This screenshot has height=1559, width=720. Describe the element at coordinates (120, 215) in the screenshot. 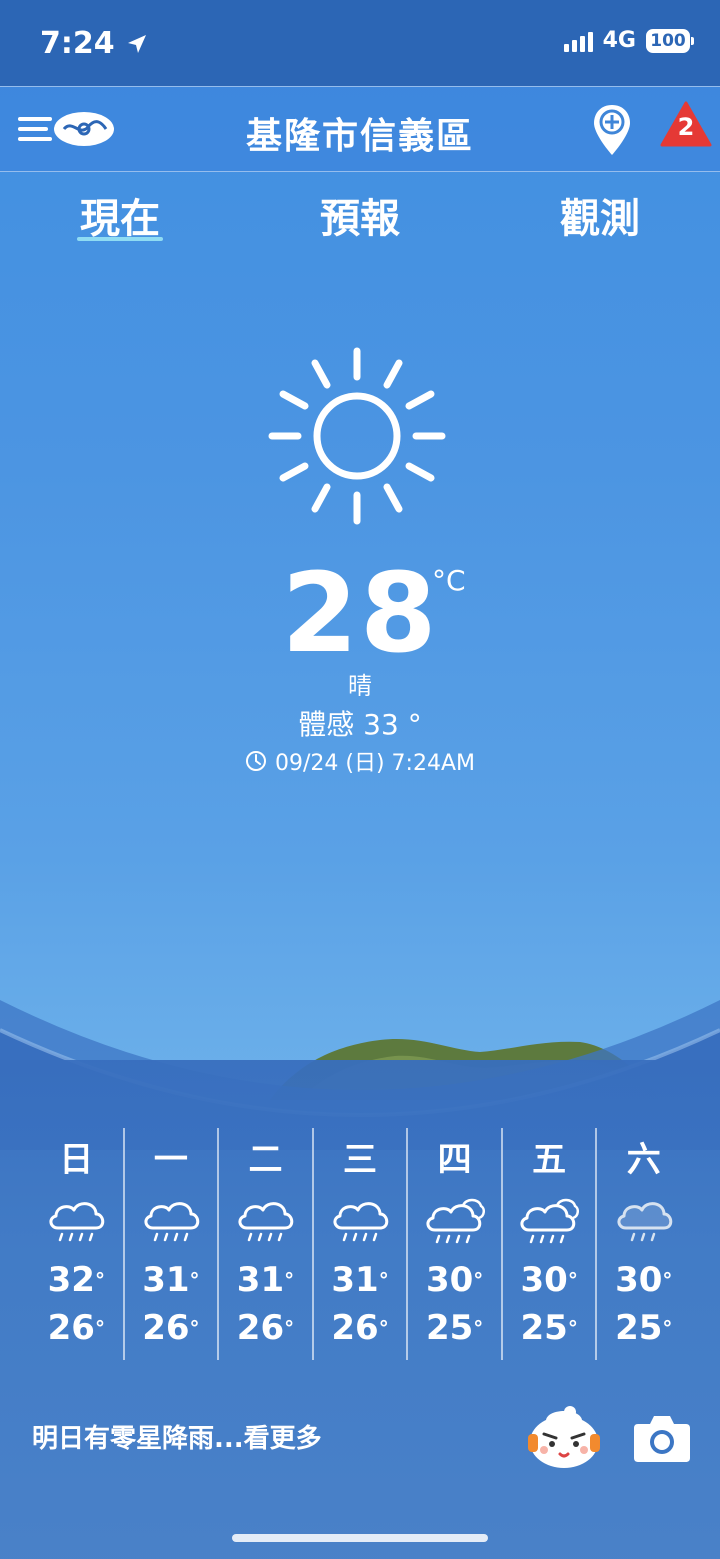

I see `tab-now: 現在` at that location.